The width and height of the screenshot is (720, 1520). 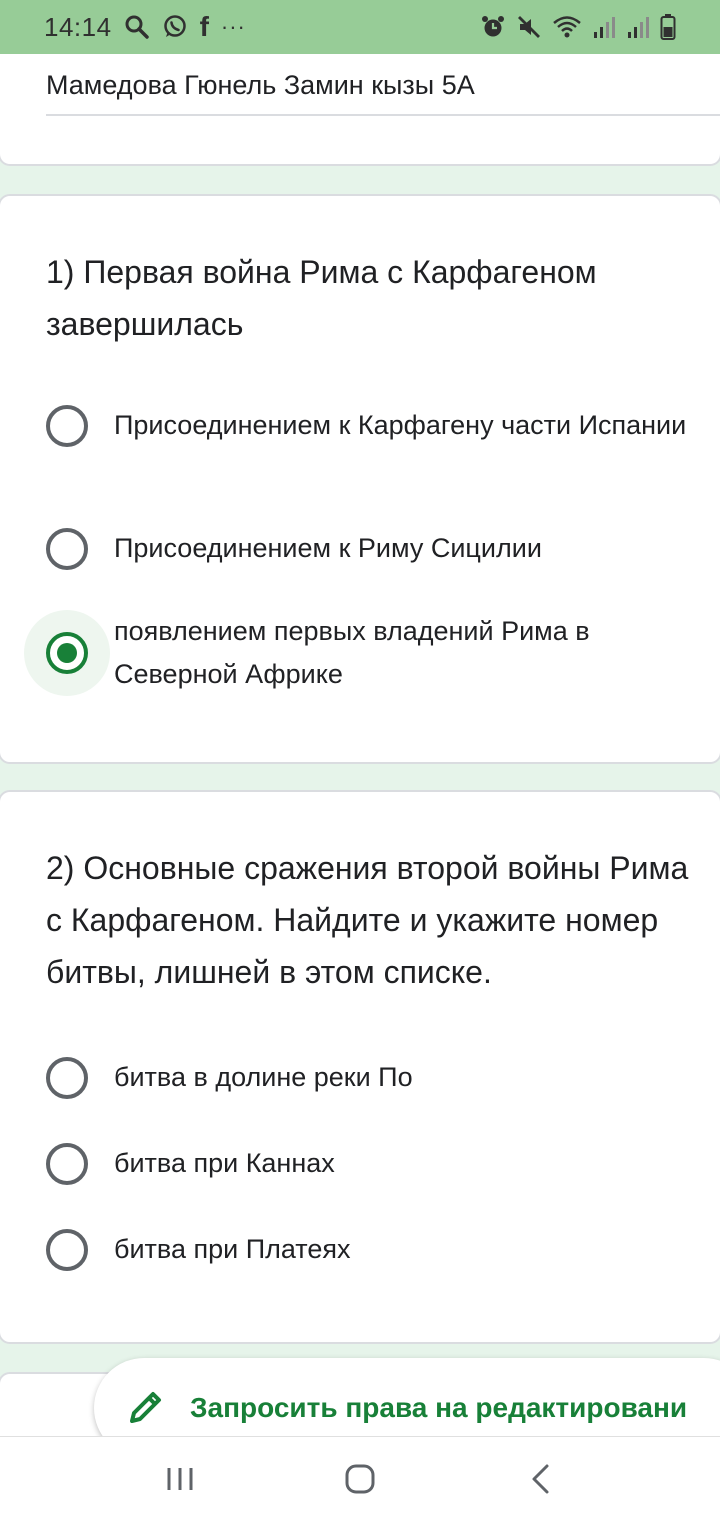 I want to click on option-label: битва при Платеях, so click(x=232, y=1249).